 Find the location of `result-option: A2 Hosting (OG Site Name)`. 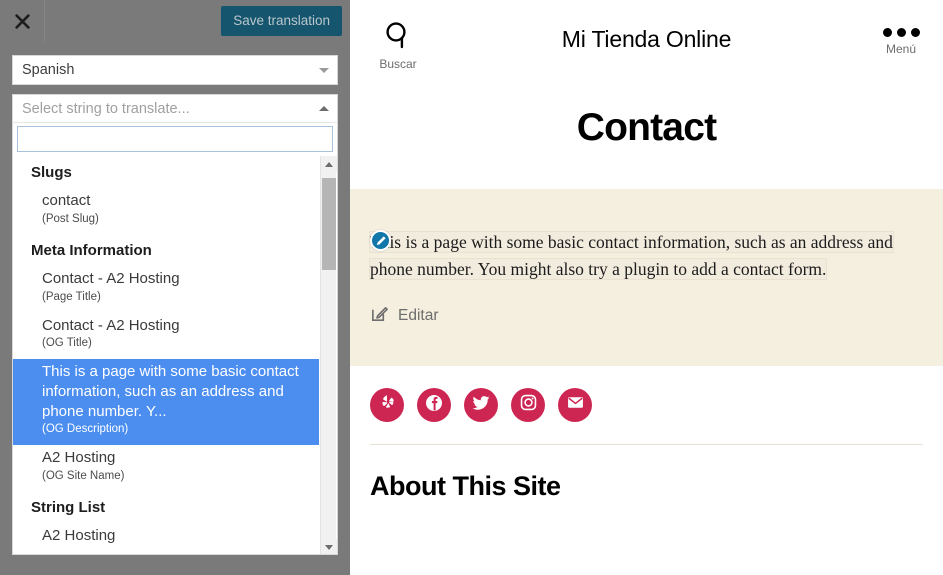

result-option: A2 Hosting (OG Site Name) is located at coordinates (166, 468).